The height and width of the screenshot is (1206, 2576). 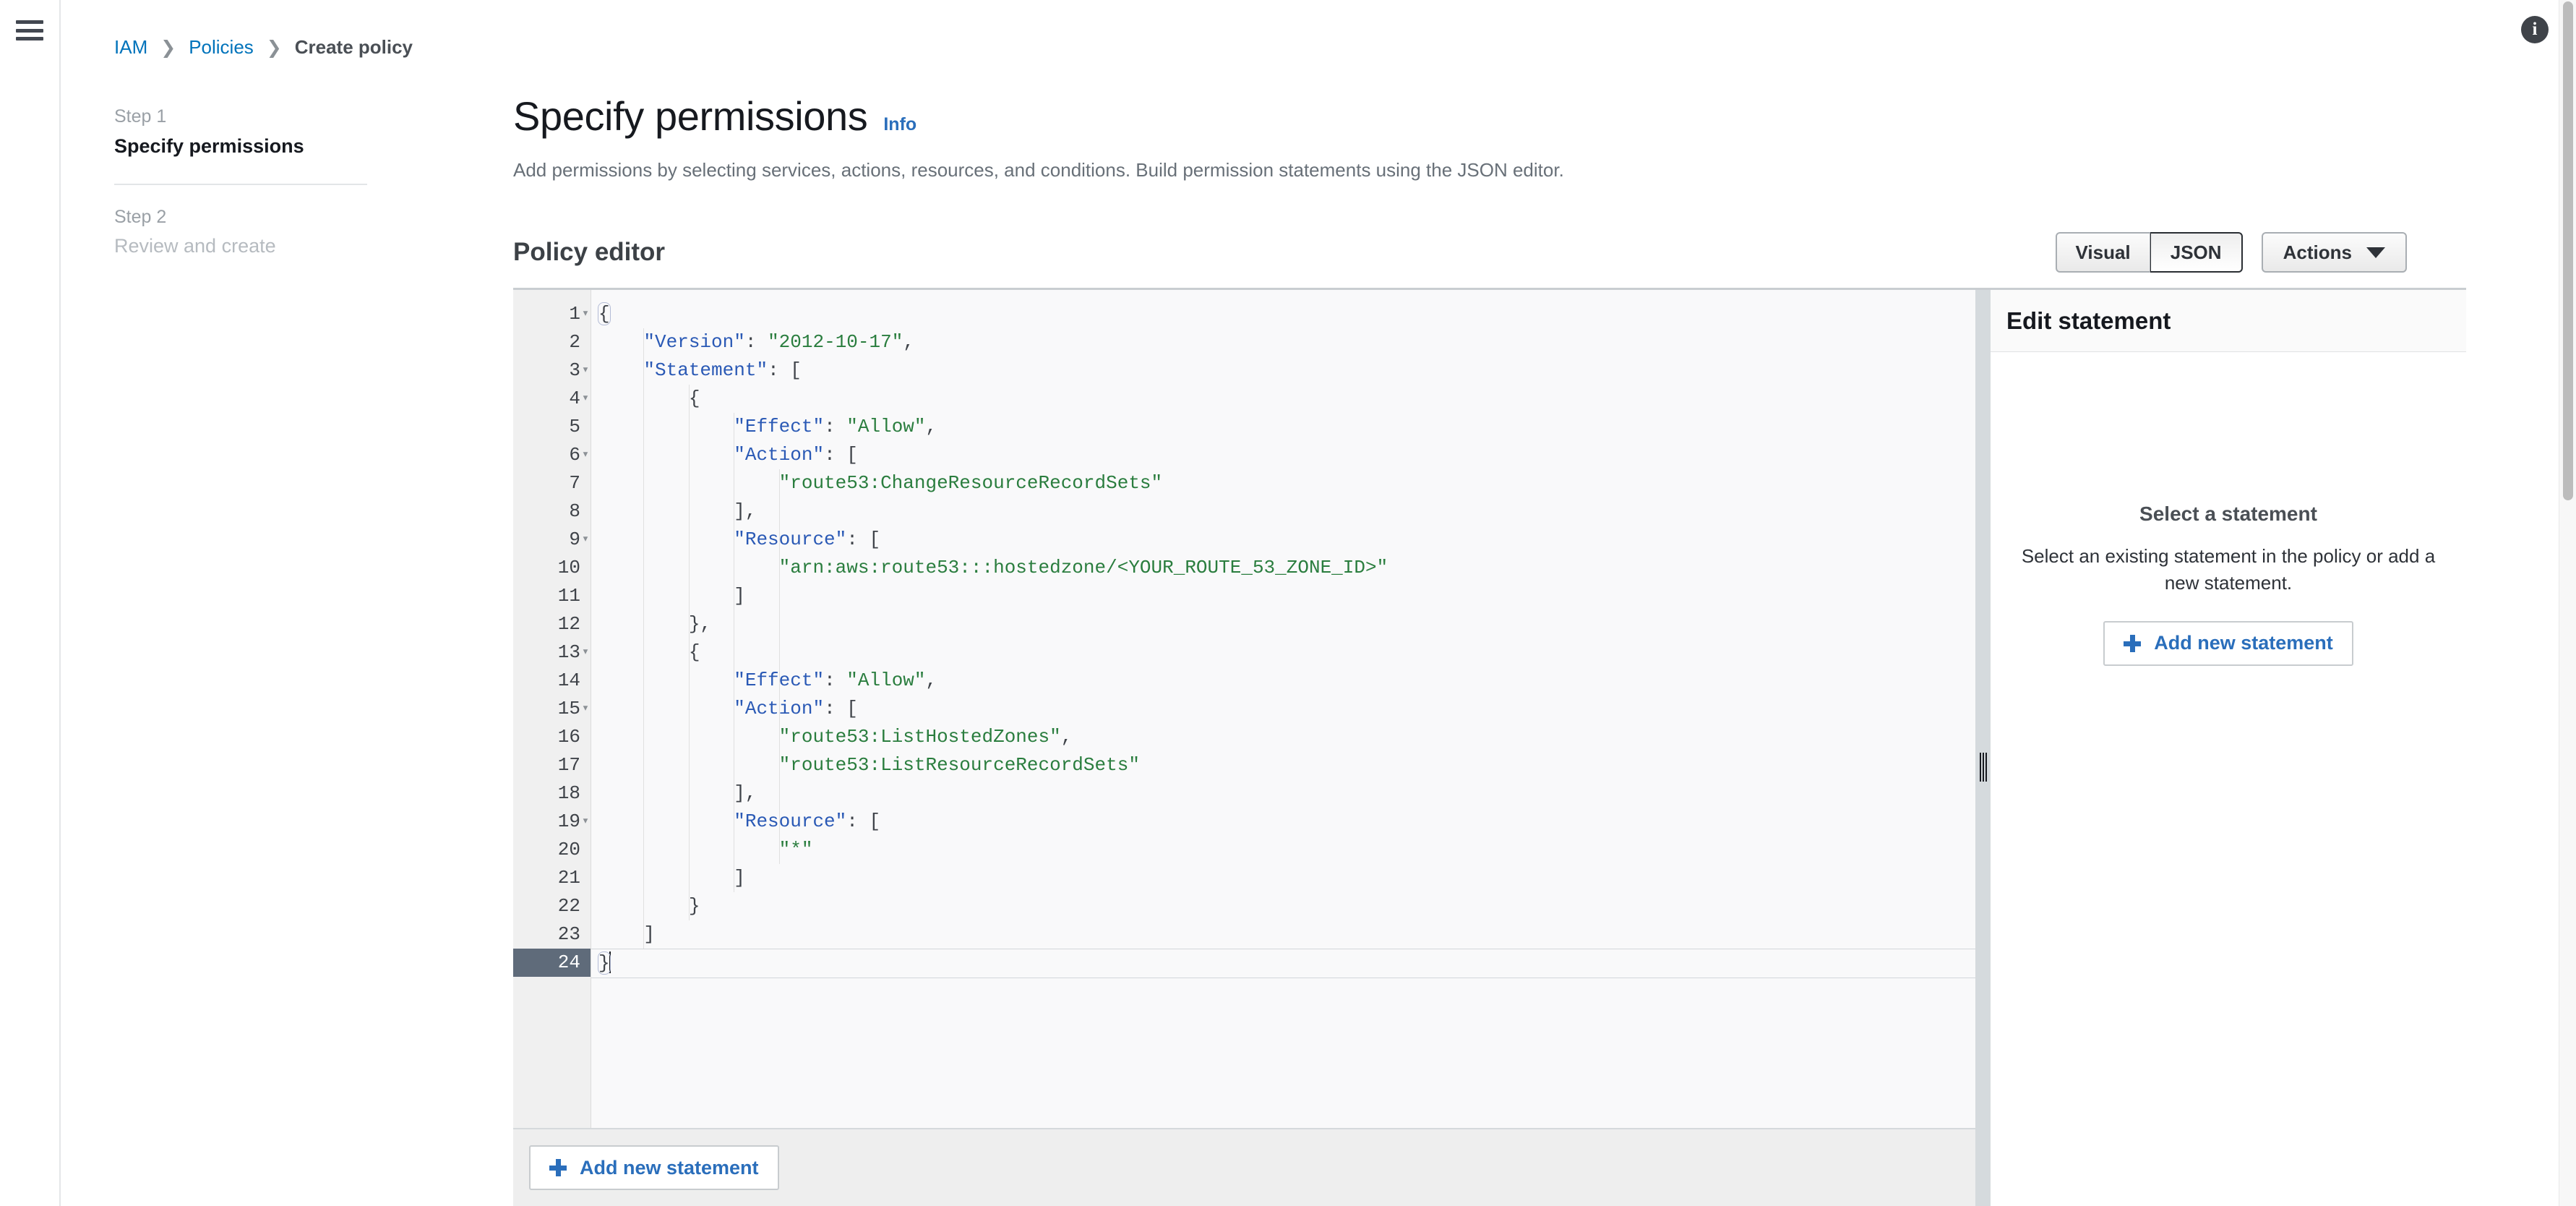 What do you see at coordinates (222, 47) in the screenshot?
I see `breadcrumb-item-policies: Policies` at bounding box center [222, 47].